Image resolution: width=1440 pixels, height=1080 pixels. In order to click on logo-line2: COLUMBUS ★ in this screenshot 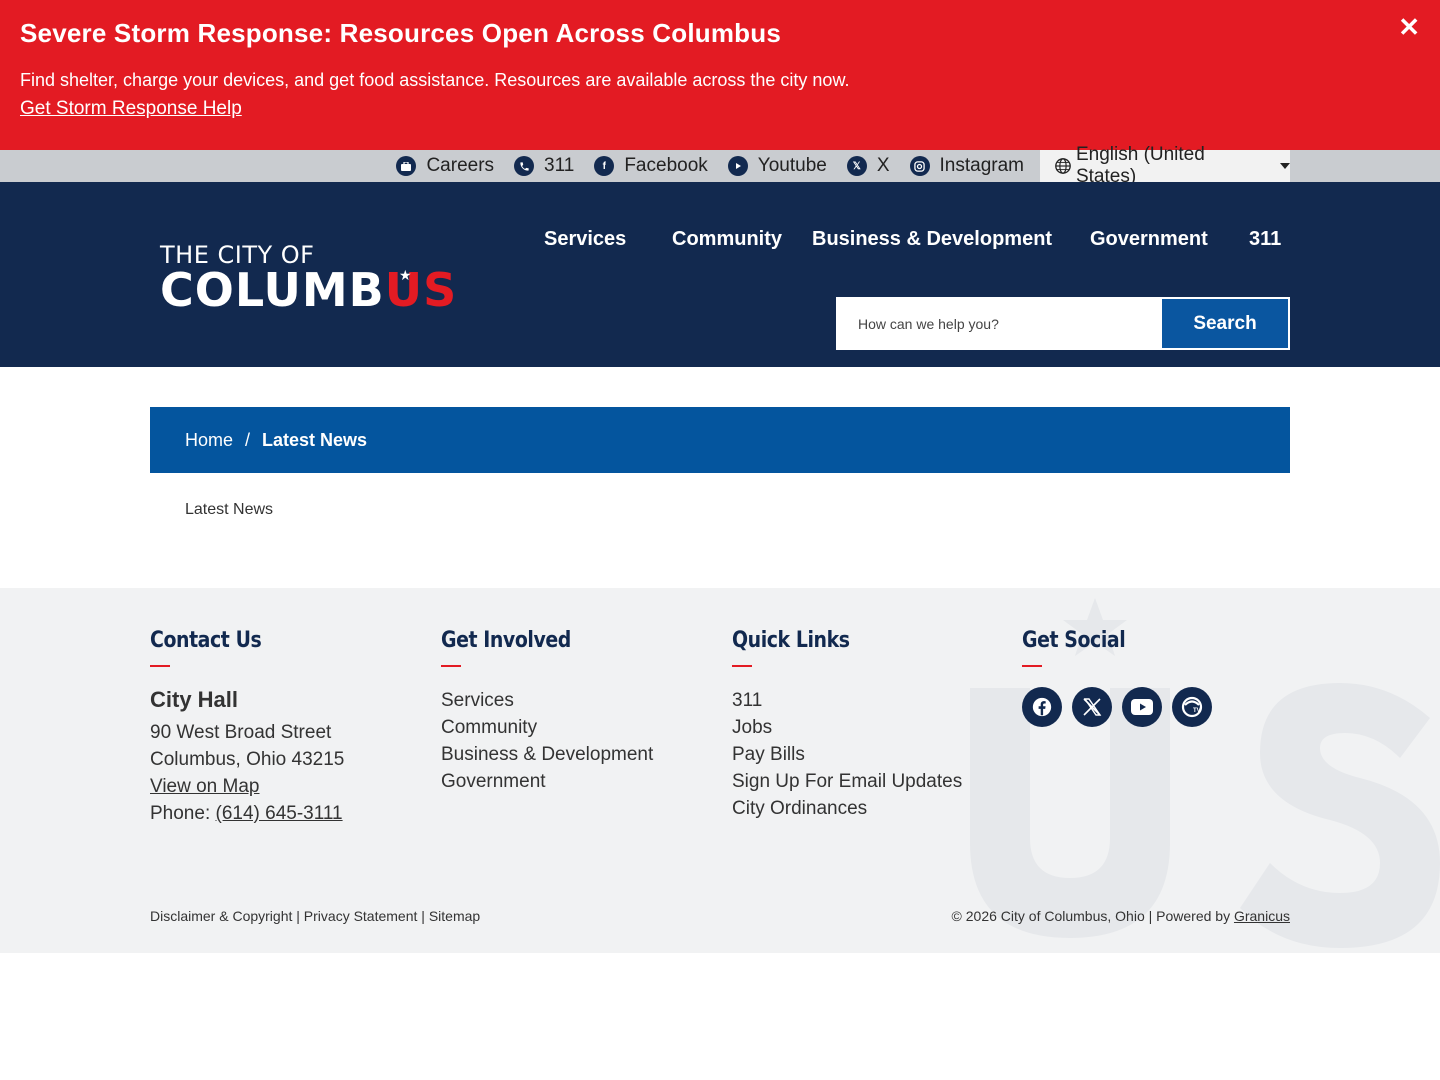, I will do `click(308, 290)`.